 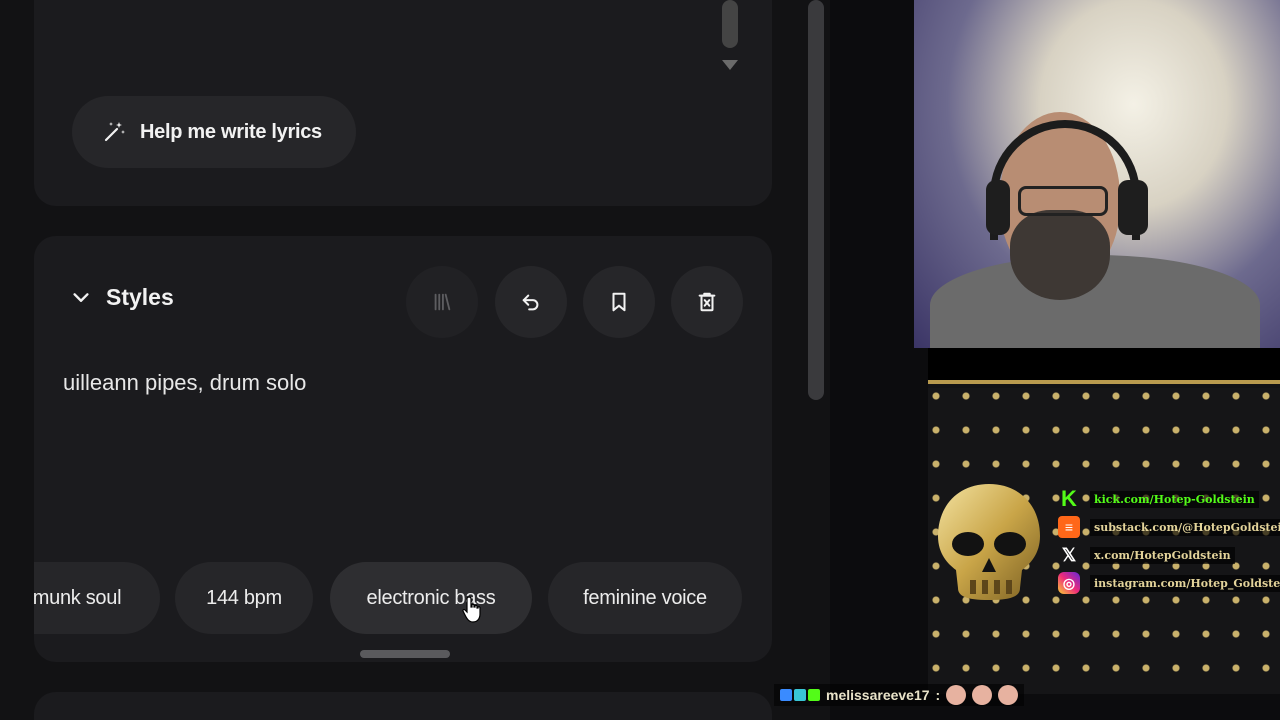 What do you see at coordinates (431, 598) in the screenshot?
I see `style-chip: electronic bass` at bounding box center [431, 598].